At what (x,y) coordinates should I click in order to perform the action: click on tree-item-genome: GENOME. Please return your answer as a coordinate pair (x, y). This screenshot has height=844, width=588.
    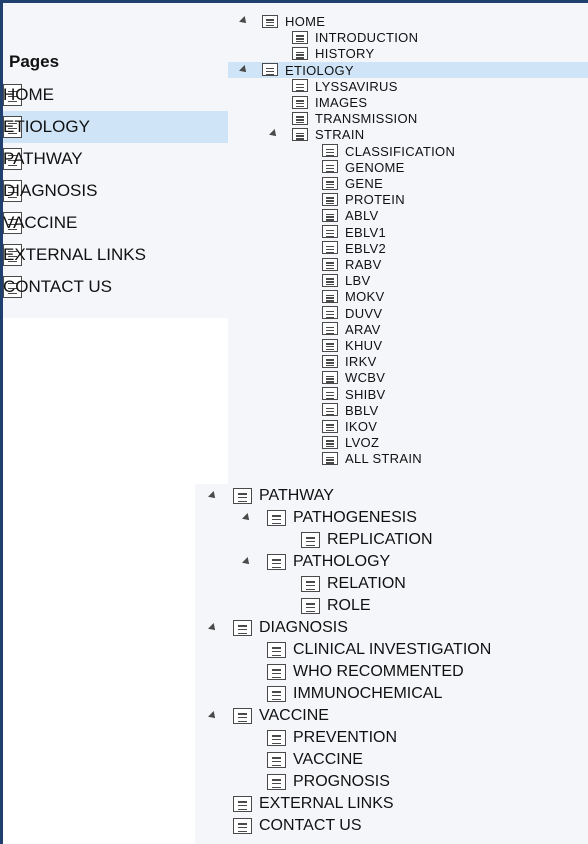
    Looking at the image, I should click on (408, 167).